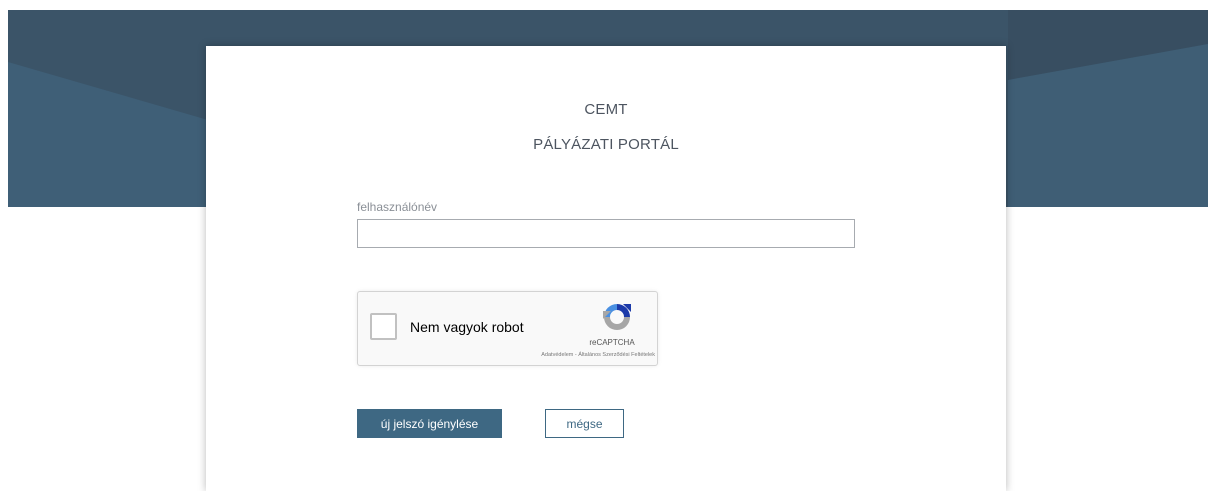 The image size is (1208, 491). Describe the element at coordinates (606, 233) in the screenshot. I see `username-input` at that location.